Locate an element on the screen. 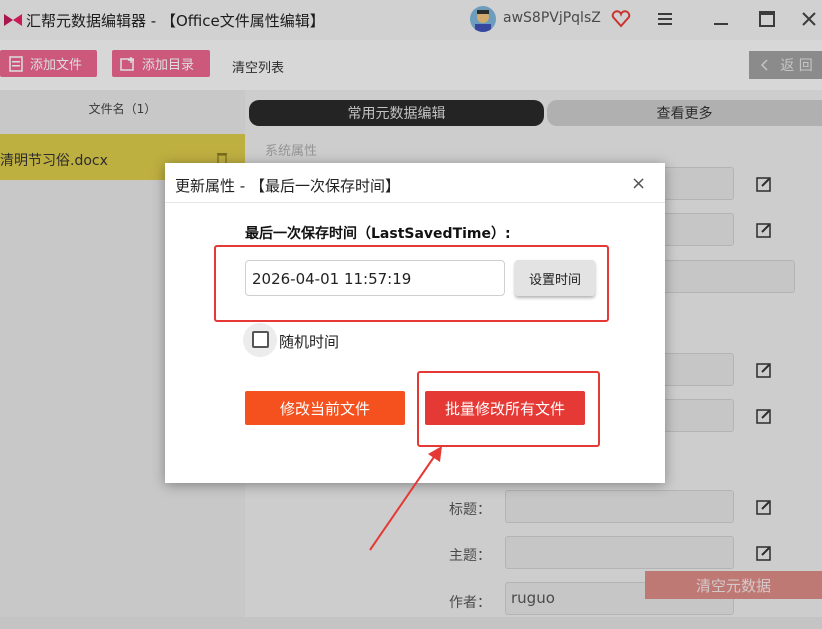 This screenshot has width=822, height=629. last-saved-time-label: 最后一次保存时间（LastSavedTime）: is located at coordinates (378, 234).